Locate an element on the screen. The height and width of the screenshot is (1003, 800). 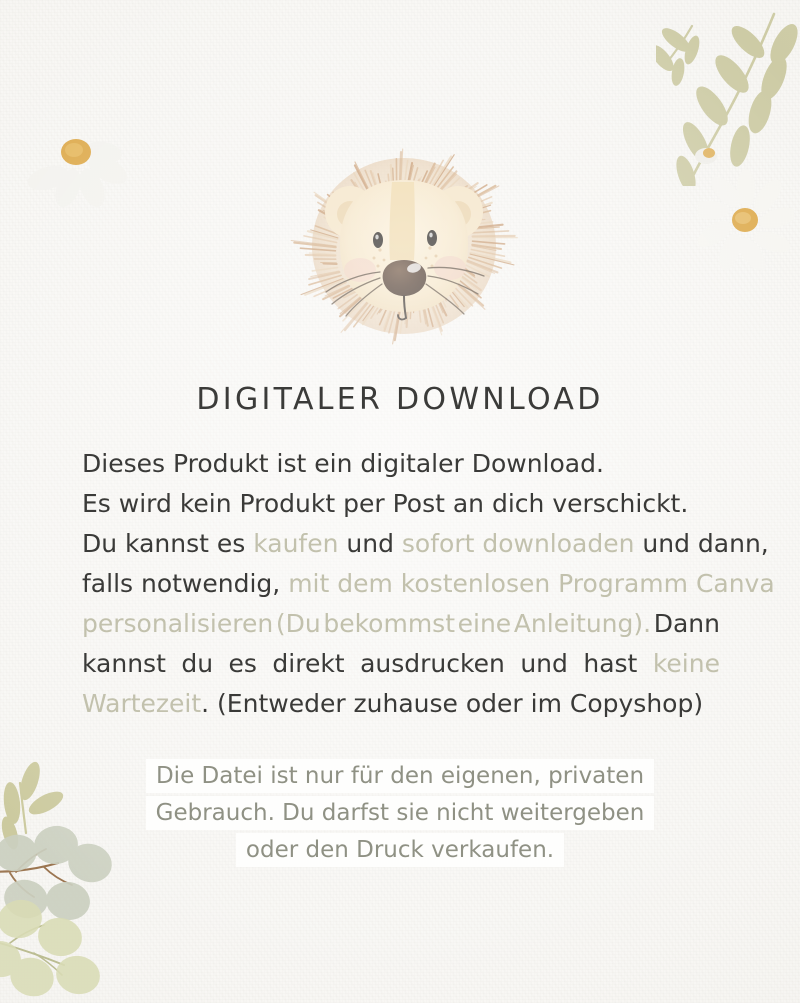
page-title: DIGITALER DOWNLOAD is located at coordinates (400, 399).